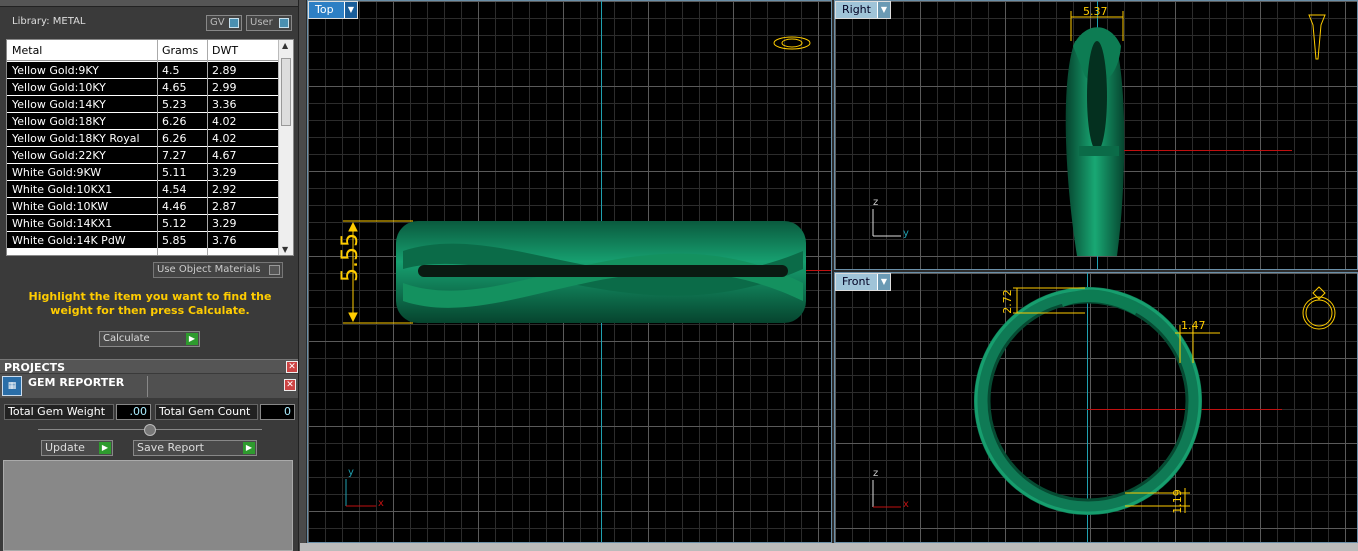 Image resolution: width=1358 pixels, height=551 pixels. What do you see at coordinates (59, 121) in the screenshot?
I see `metal-name-cell: Yellow Gold:18KY` at bounding box center [59, 121].